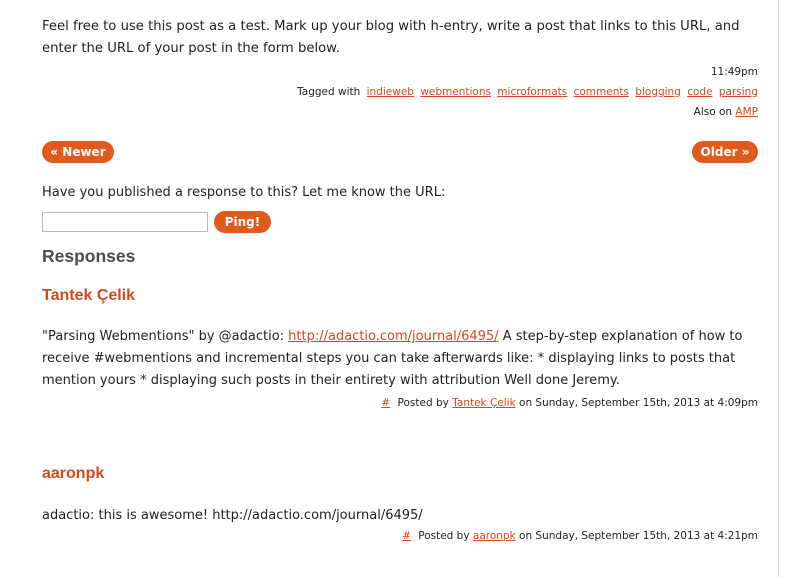  I want to click on tag-link-indieweb: indieweb, so click(390, 92).